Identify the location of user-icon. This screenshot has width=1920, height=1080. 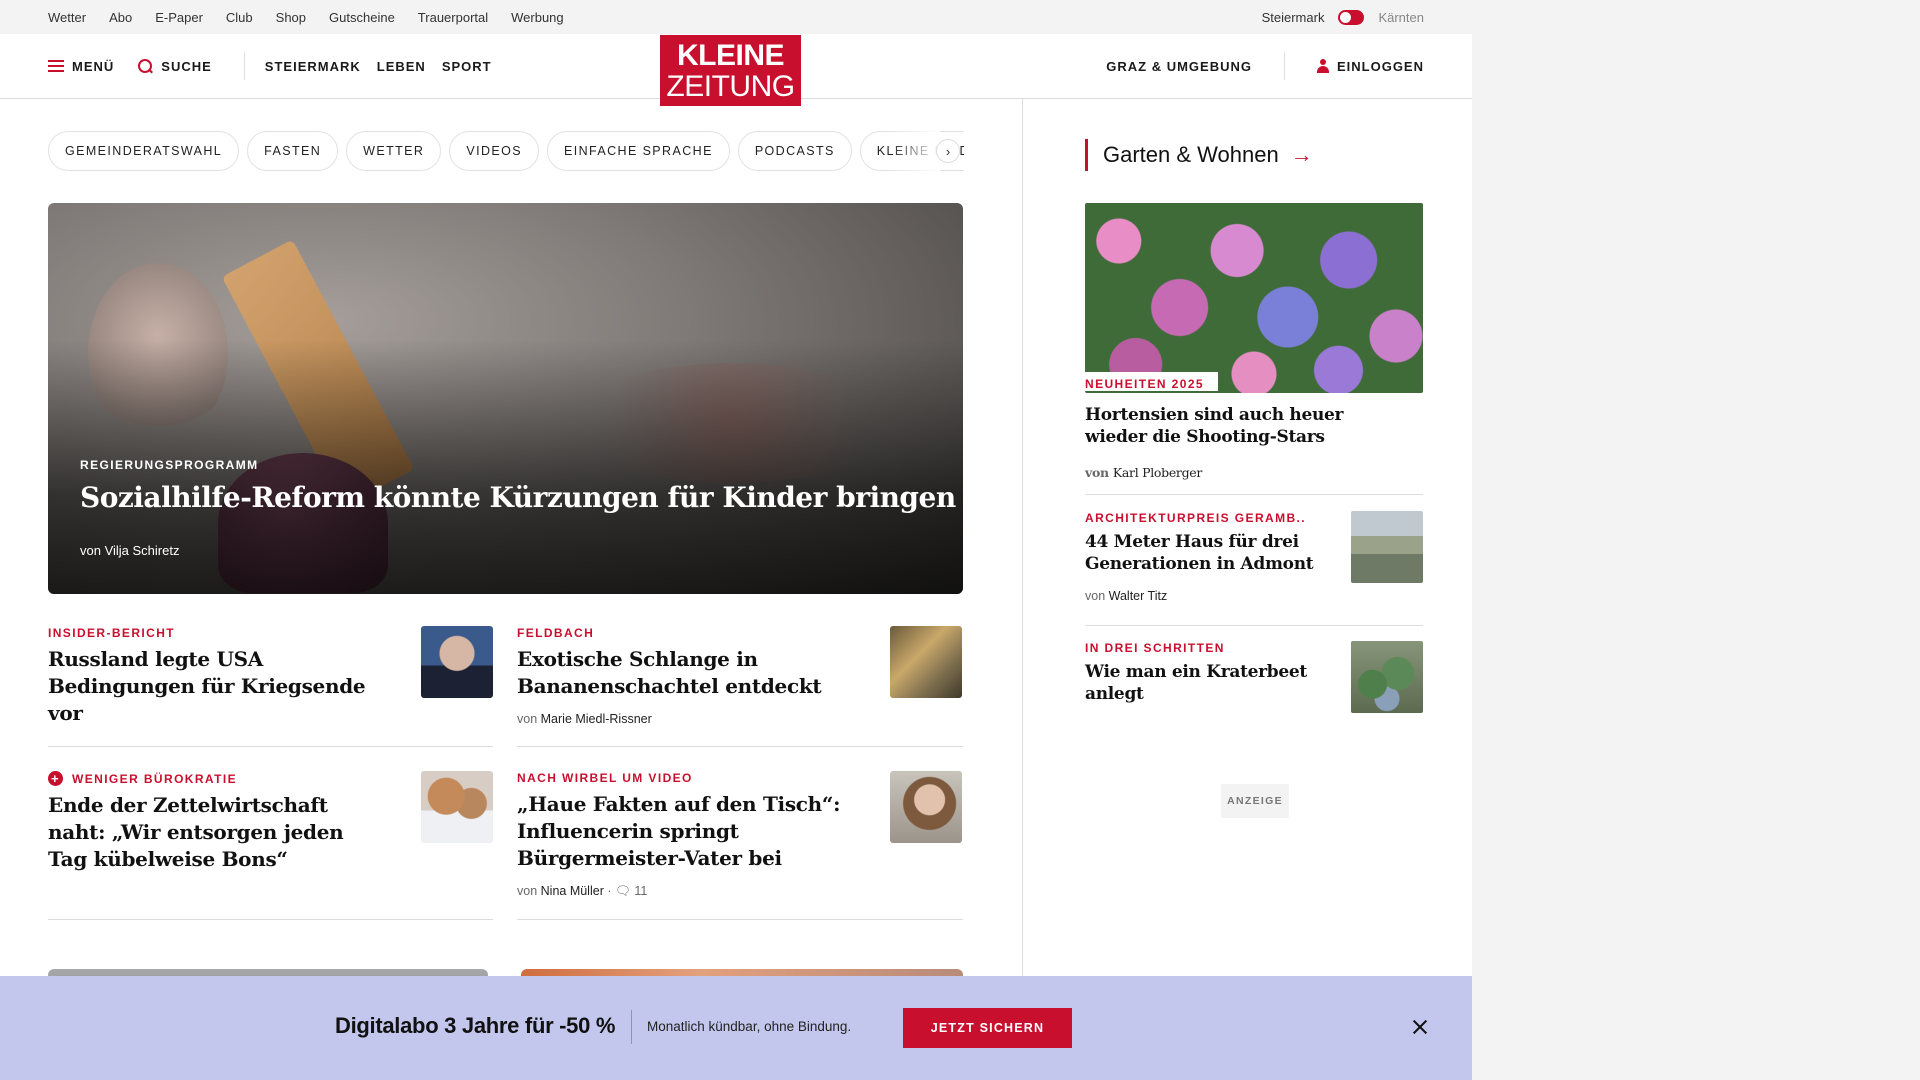
(1322, 66).